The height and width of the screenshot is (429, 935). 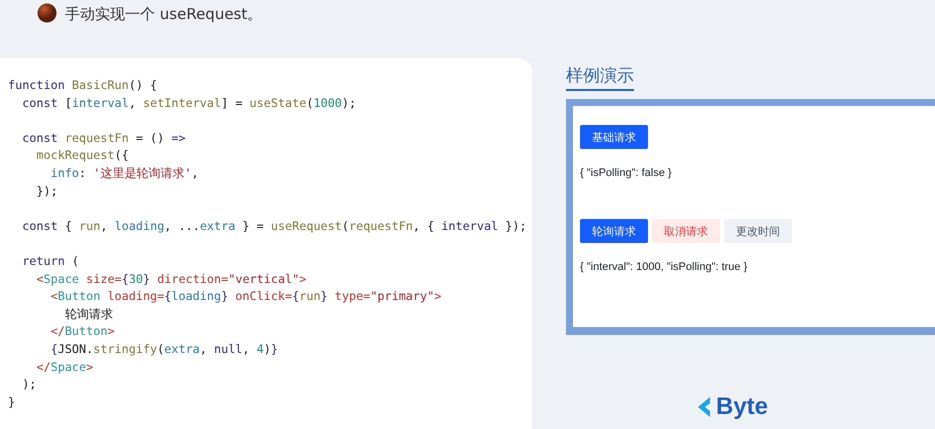 I want to click on code-line: );, so click(x=28, y=385).